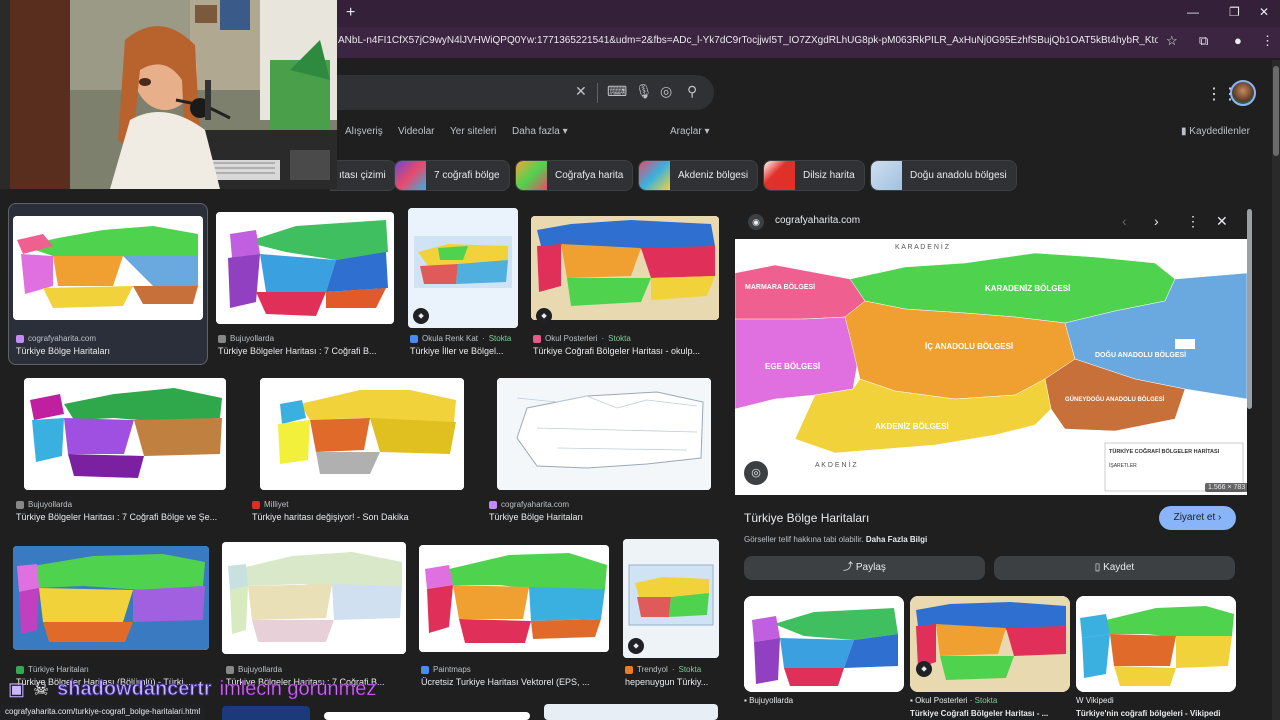  I want to click on chip-related-3: Akdeniz bölgesi, so click(698, 175).